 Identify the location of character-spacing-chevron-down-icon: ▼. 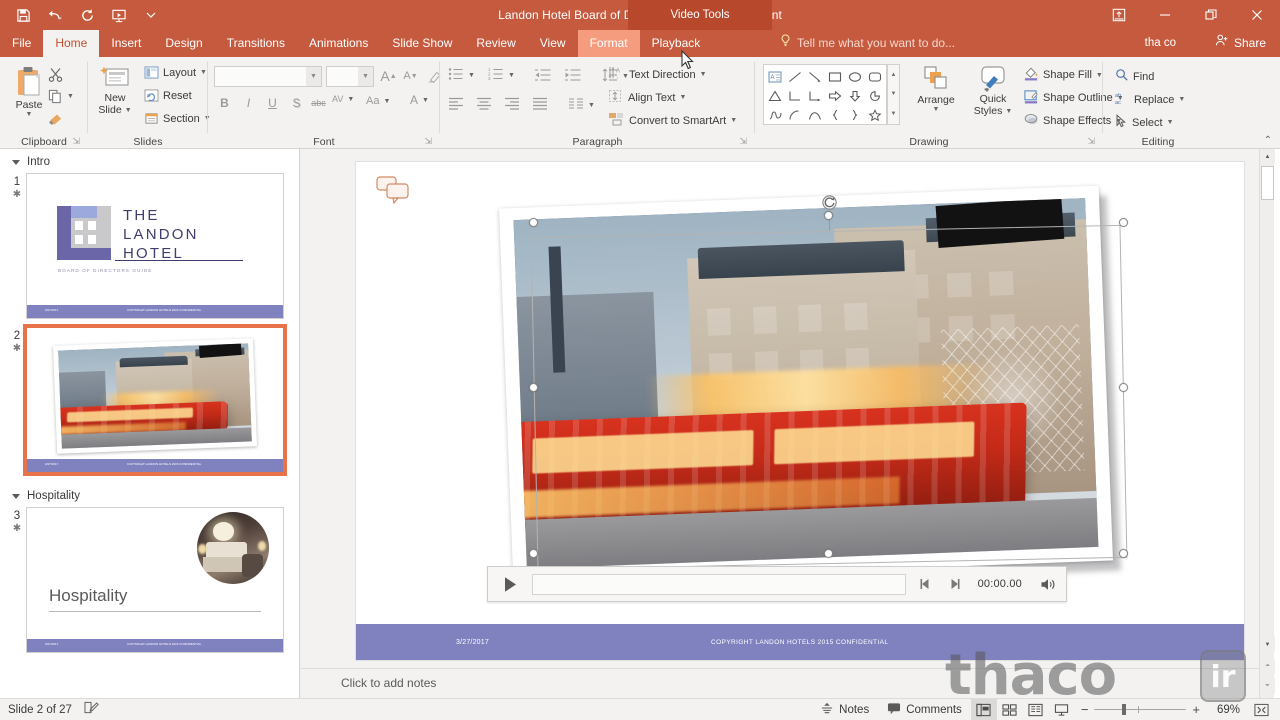
(350, 99).